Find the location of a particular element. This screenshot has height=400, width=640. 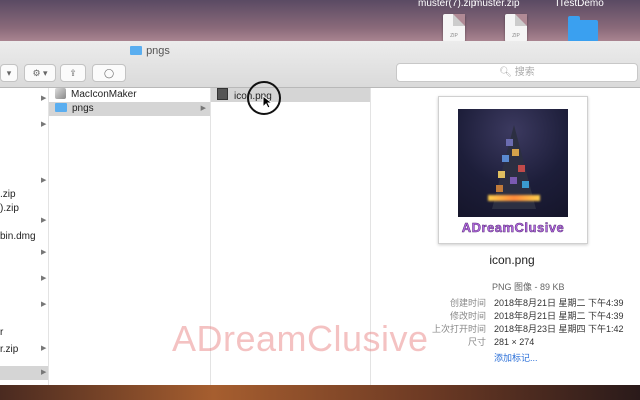

chevron-down-icon: ▾ is located at coordinates (45, 73).